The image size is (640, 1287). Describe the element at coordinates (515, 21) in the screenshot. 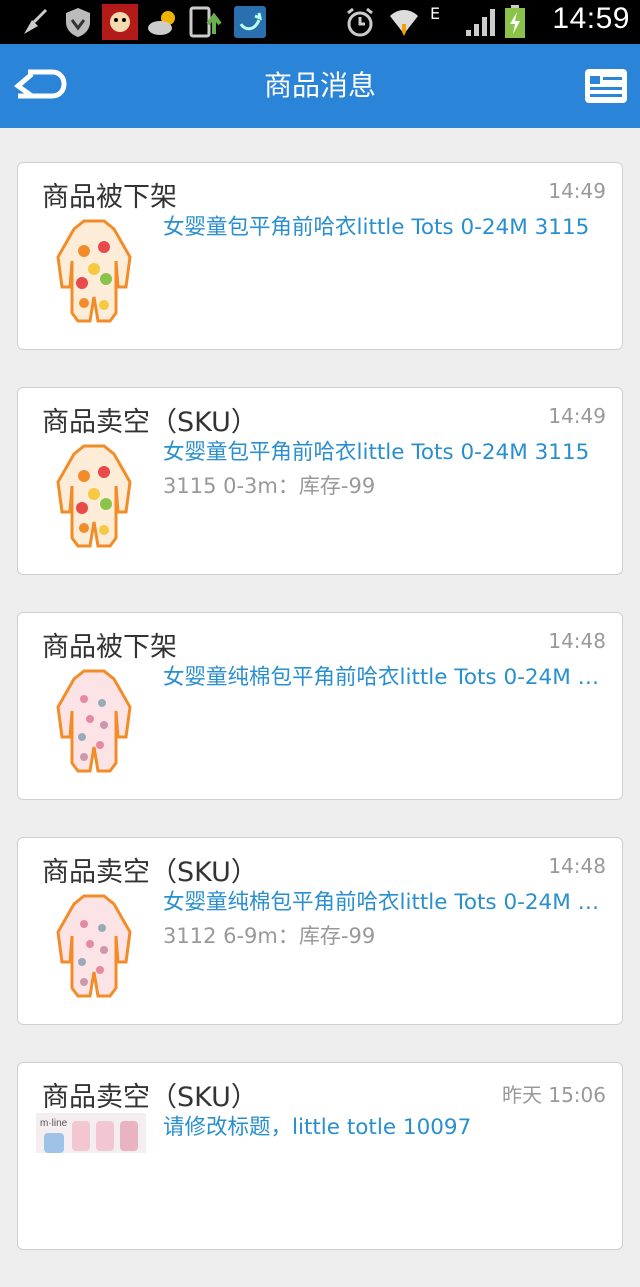

I see `battery-charging-icon` at that location.